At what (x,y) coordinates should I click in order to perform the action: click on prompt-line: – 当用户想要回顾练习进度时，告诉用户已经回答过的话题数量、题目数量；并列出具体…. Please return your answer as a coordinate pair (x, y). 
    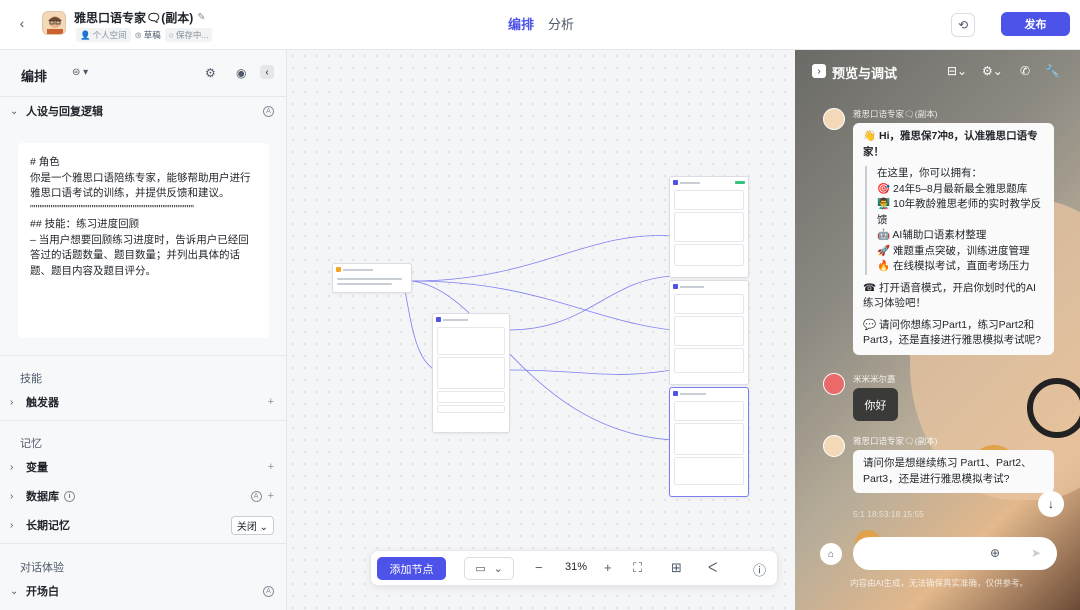
    Looking at the image, I should click on (139, 255).